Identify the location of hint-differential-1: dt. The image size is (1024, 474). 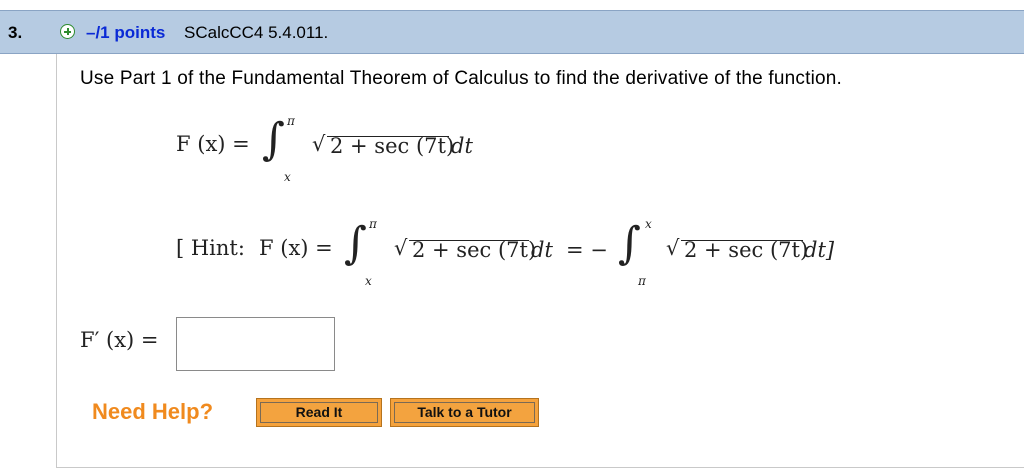
(542, 250).